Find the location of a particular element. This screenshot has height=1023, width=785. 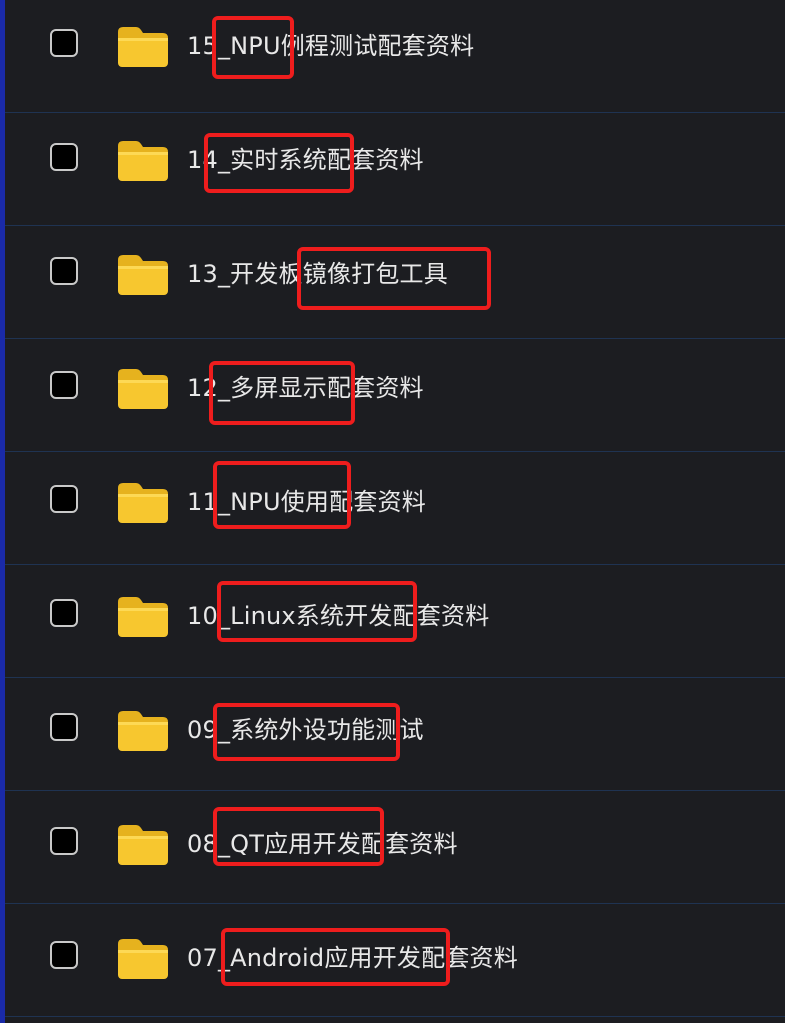

file-row-12: 12_多屏显示配套资料 is located at coordinates (395, 395).